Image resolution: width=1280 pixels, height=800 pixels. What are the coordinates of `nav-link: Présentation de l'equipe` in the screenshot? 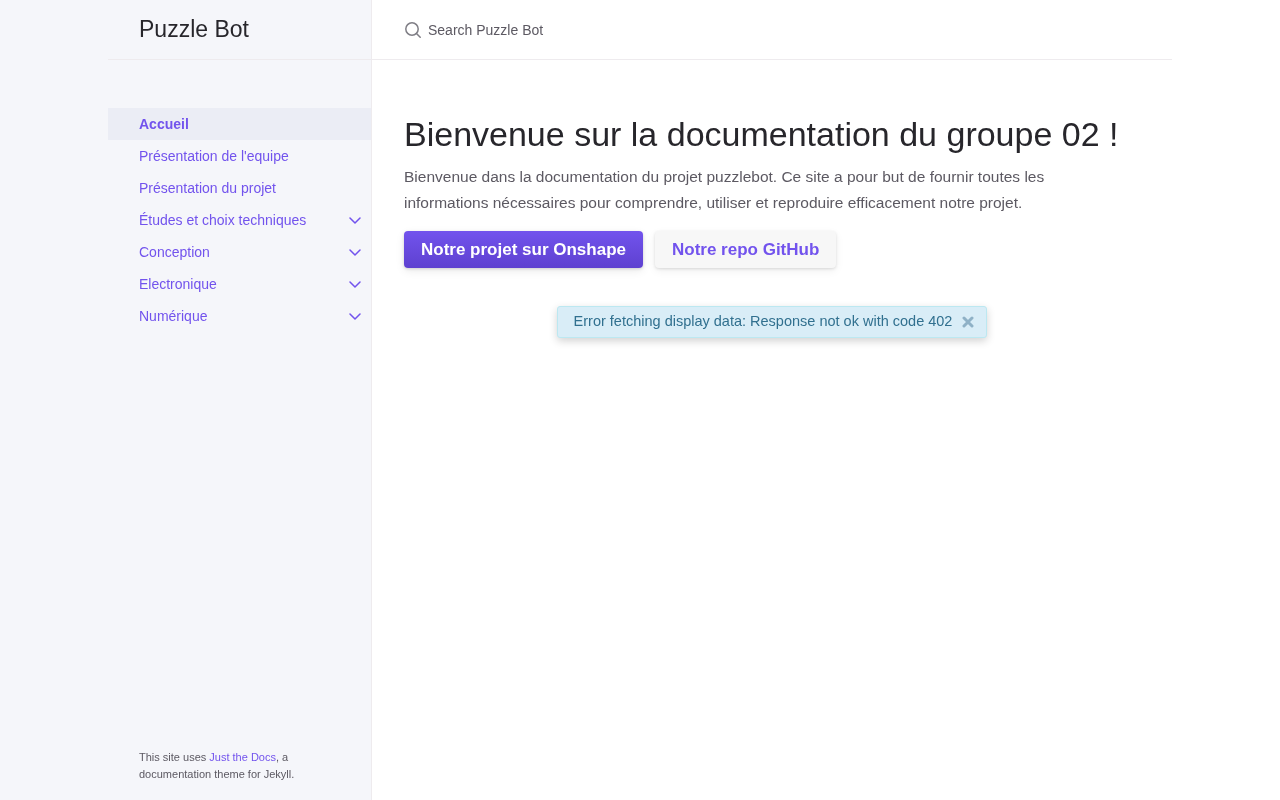 It's located at (214, 156).